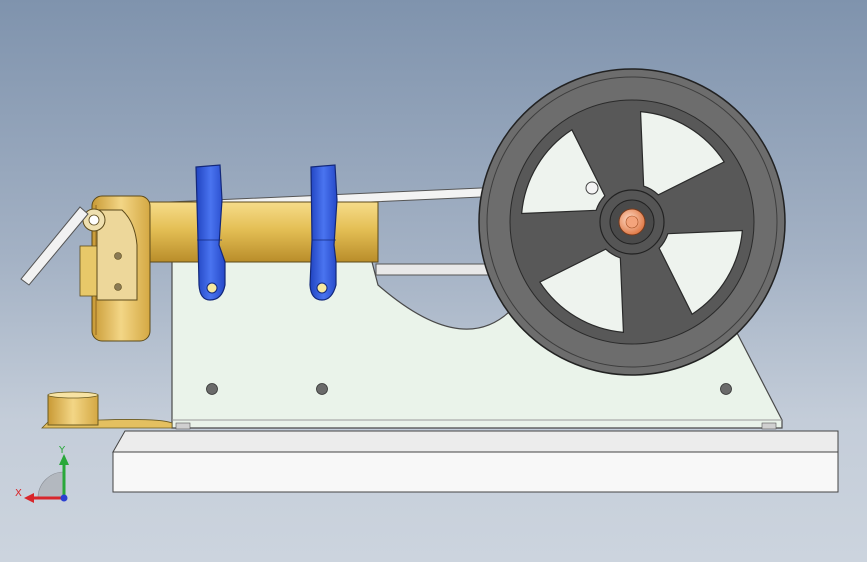 Image resolution: width=867 pixels, height=562 pixels. Describe the element at coordinates (62, 450) in the screenshot. I see `y-axis-label: Y` at that location.